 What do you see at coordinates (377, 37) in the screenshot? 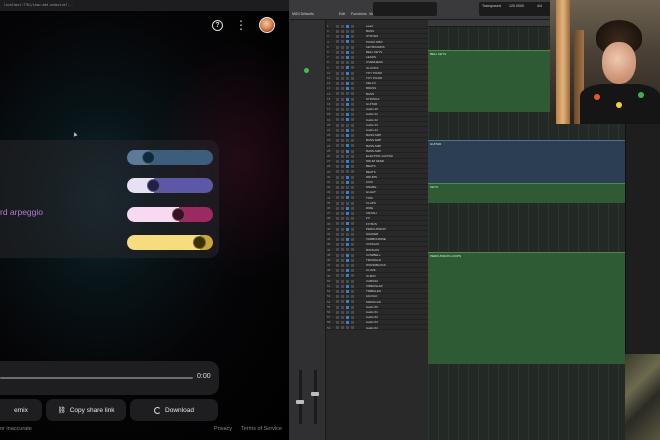
I see `track-row: 3 SYNTHS` at bounding box center [377, 37].